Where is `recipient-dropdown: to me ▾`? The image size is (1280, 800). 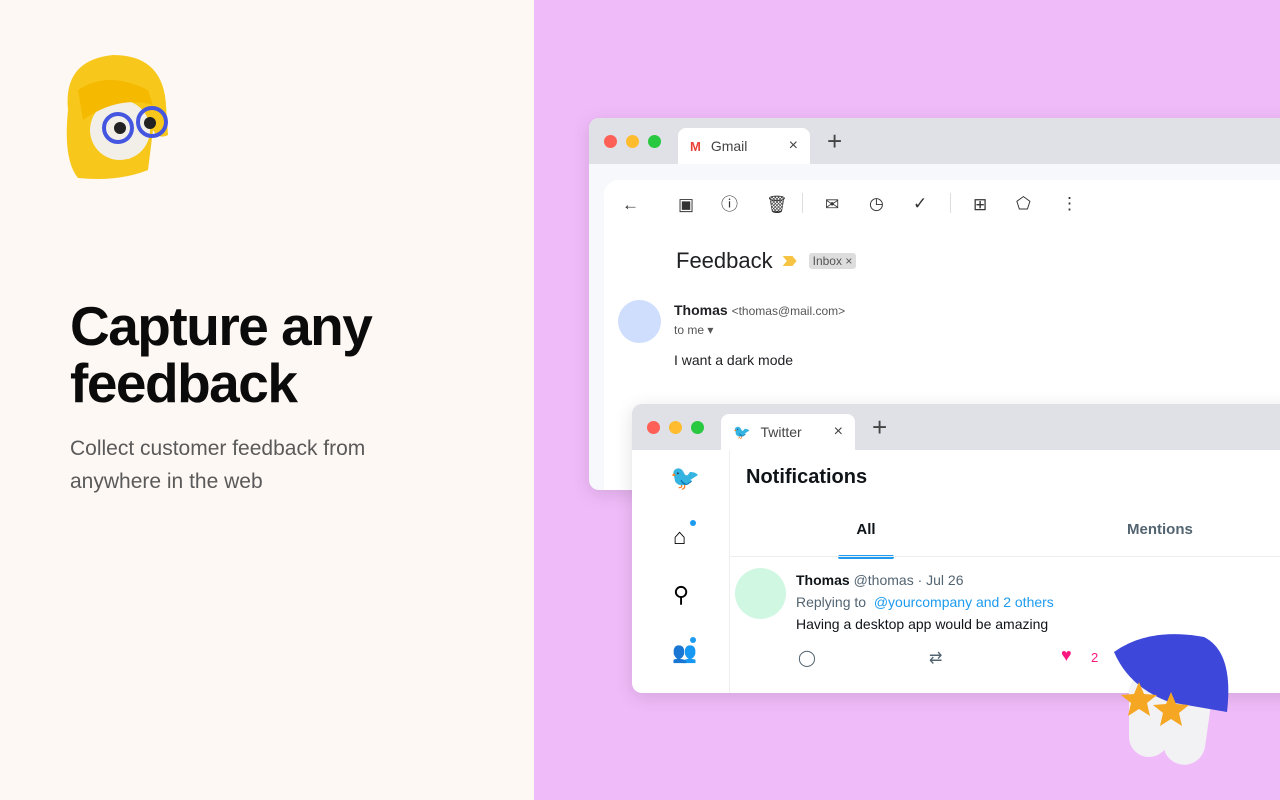
recipient-dropdown: to me ▾ is located at coordinates (693, 330).